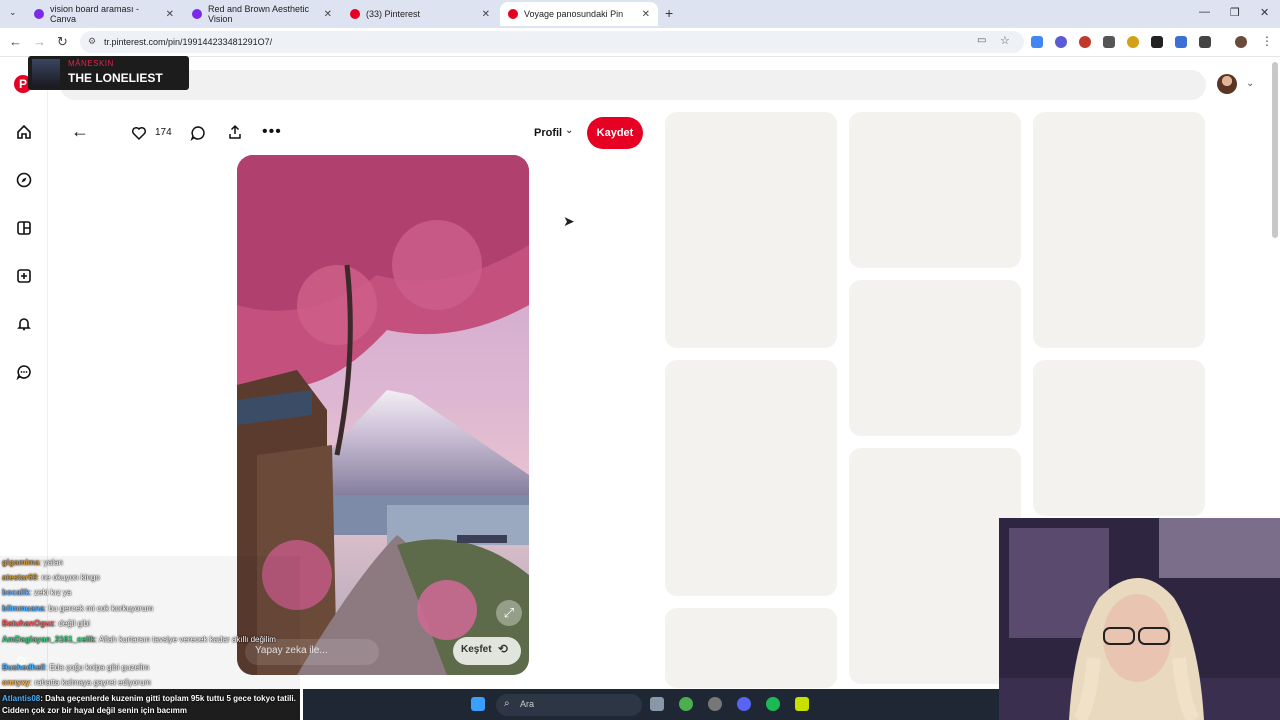 The image size is (1280, 720). I want to click on tab-title: Red and Brown Aesthetic Vision, so click(259, 14).